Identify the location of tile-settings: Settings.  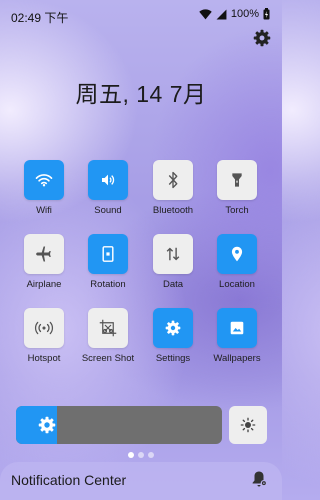
(173, 336).